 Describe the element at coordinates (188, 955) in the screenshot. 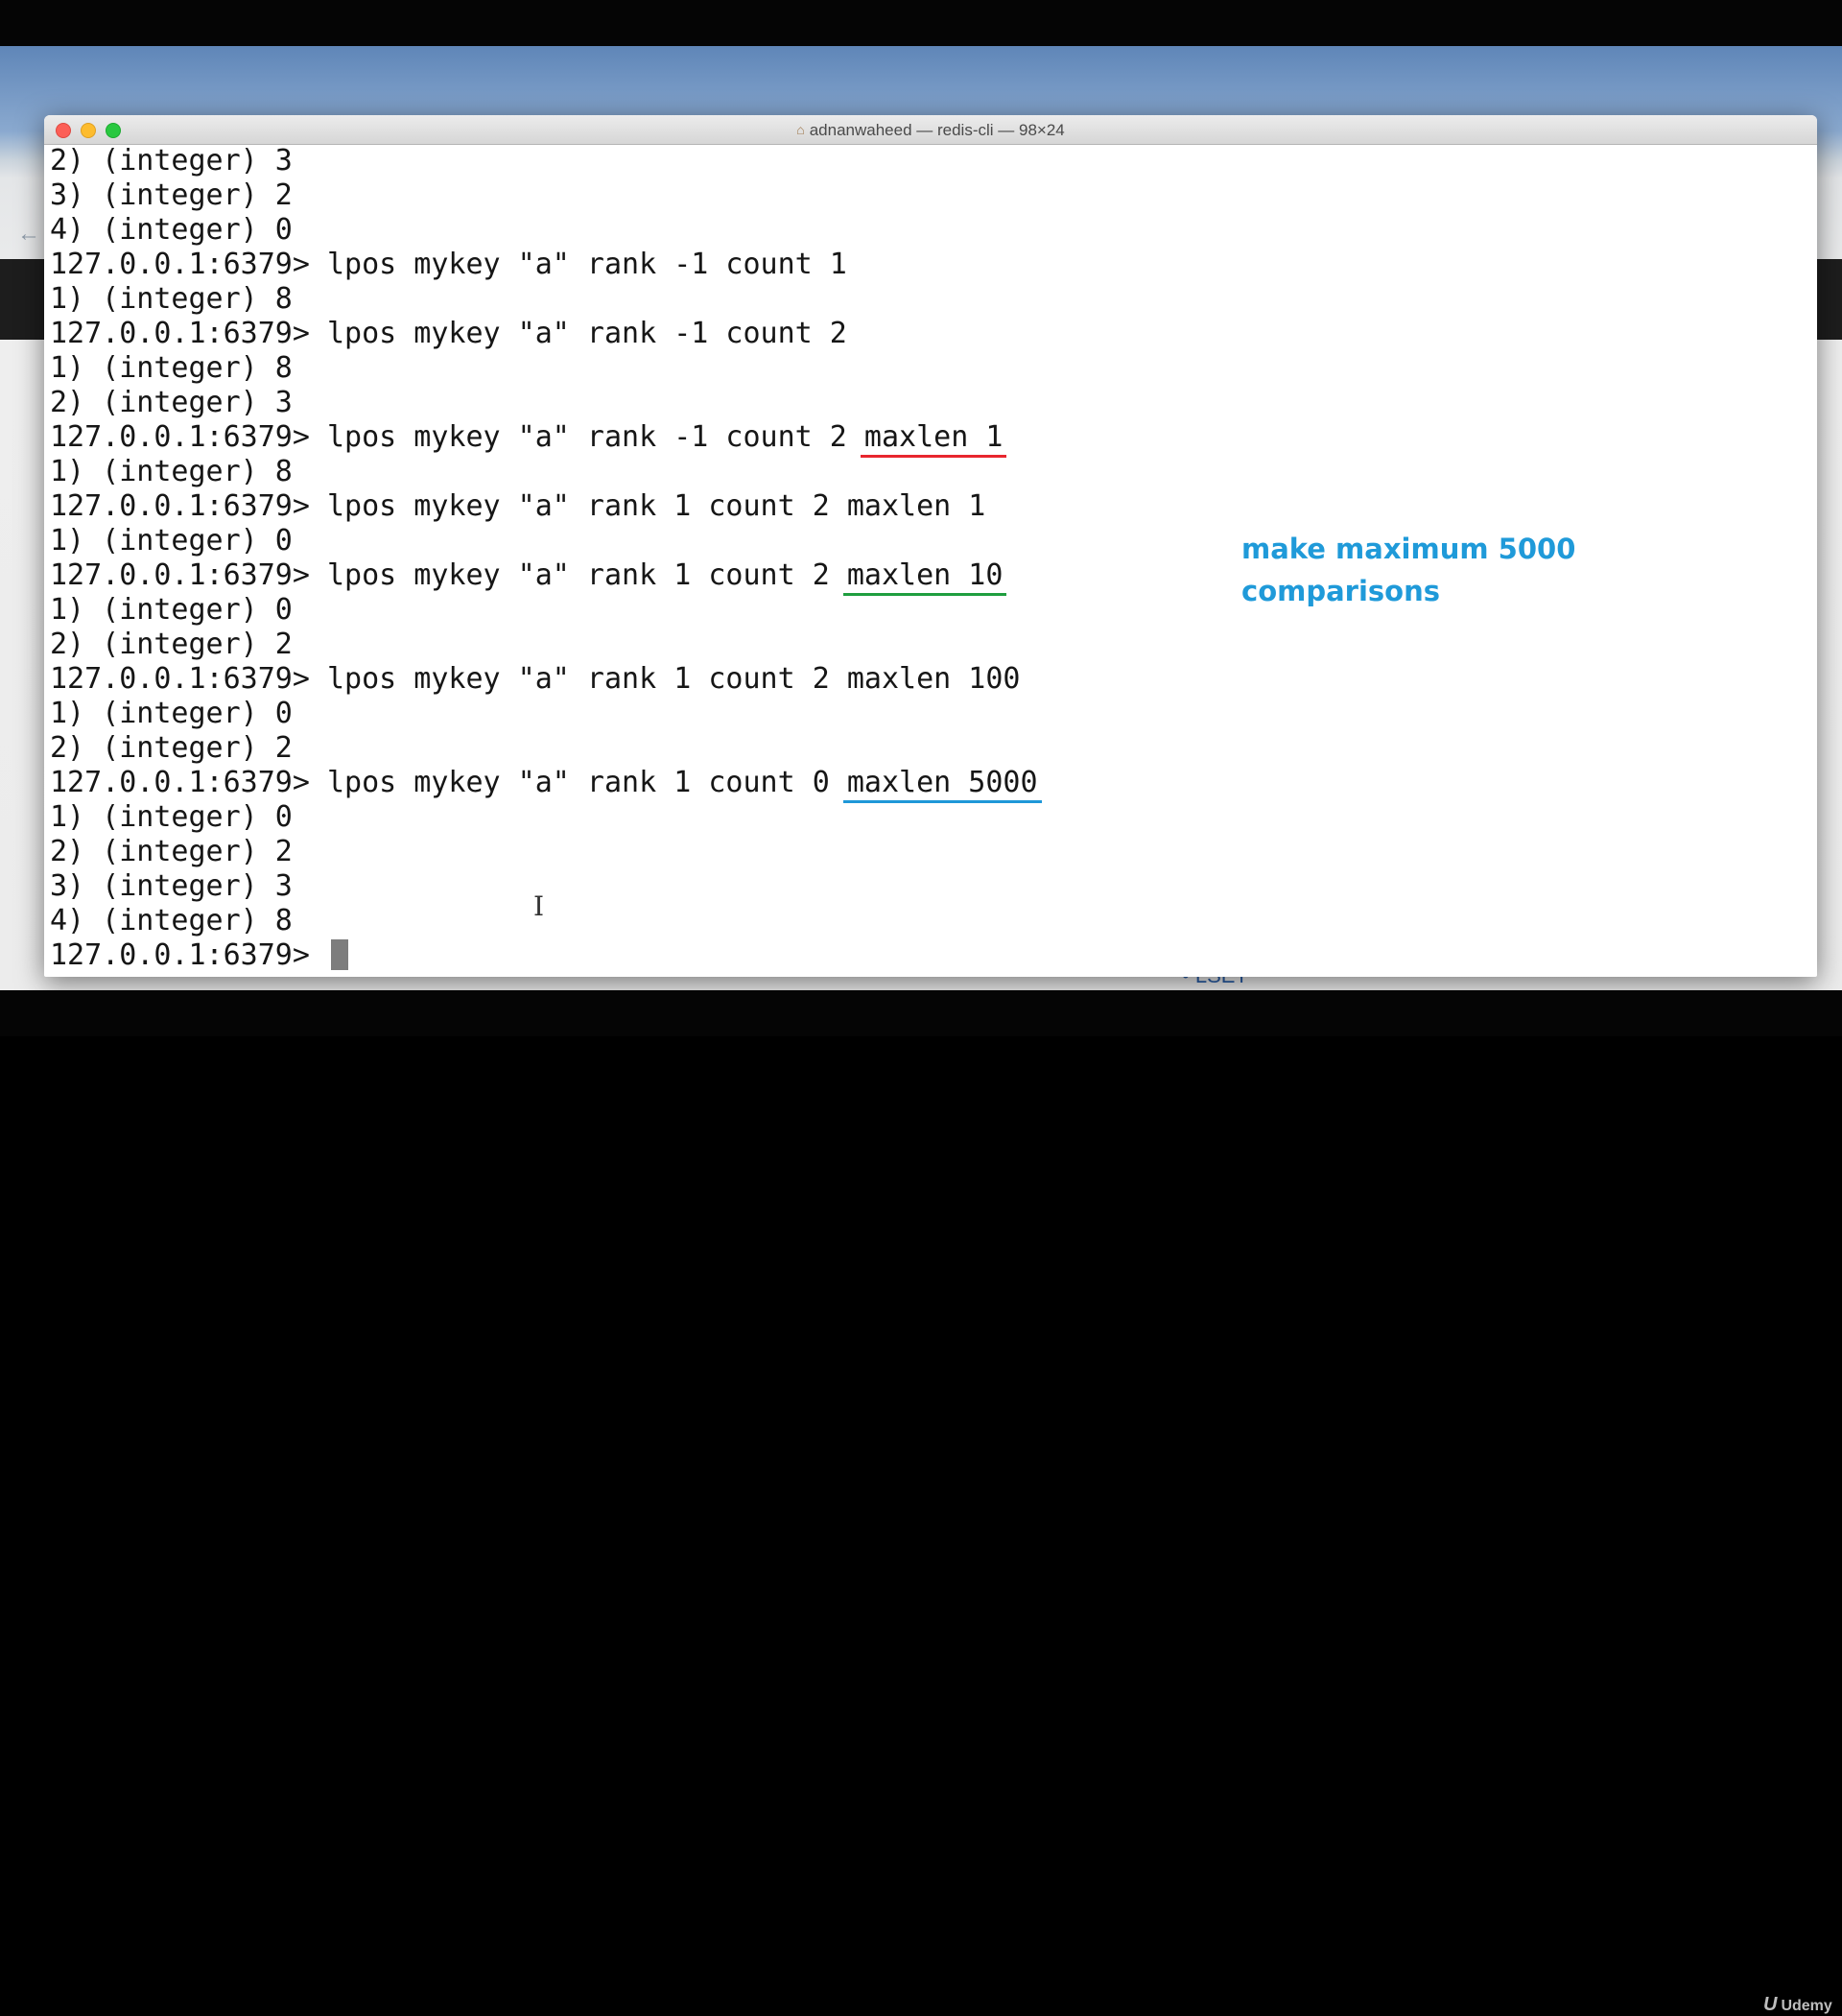

I see `terminal-line-text: 127.0.0.1:6379>` at that location.